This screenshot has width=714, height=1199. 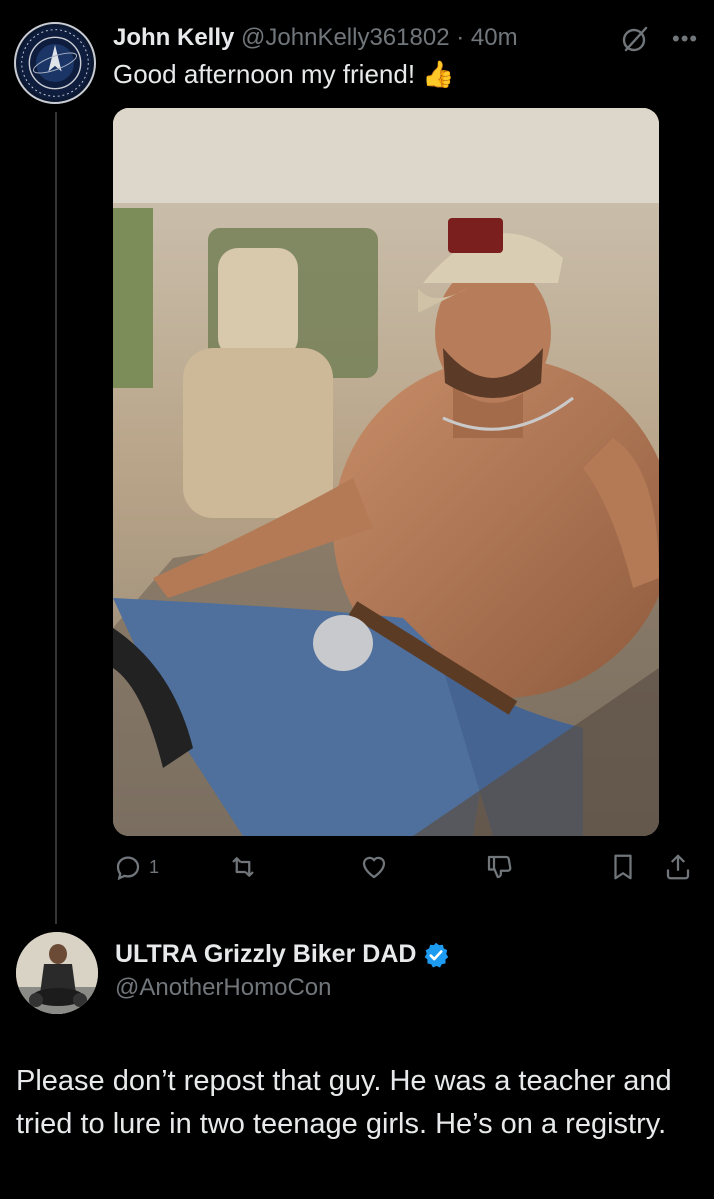 I want to click on reply-icon, so click(x=128, y=868).